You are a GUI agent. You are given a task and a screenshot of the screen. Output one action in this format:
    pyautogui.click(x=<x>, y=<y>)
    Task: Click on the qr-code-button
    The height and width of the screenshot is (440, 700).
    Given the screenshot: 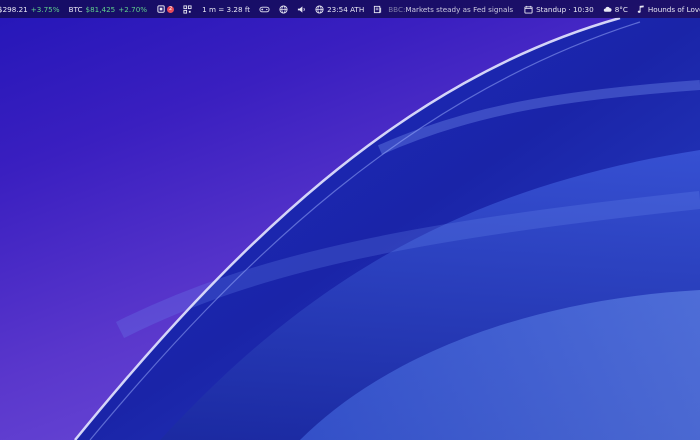 What is the action you would take?
    pyautogui.click(x=187, y=9)
    